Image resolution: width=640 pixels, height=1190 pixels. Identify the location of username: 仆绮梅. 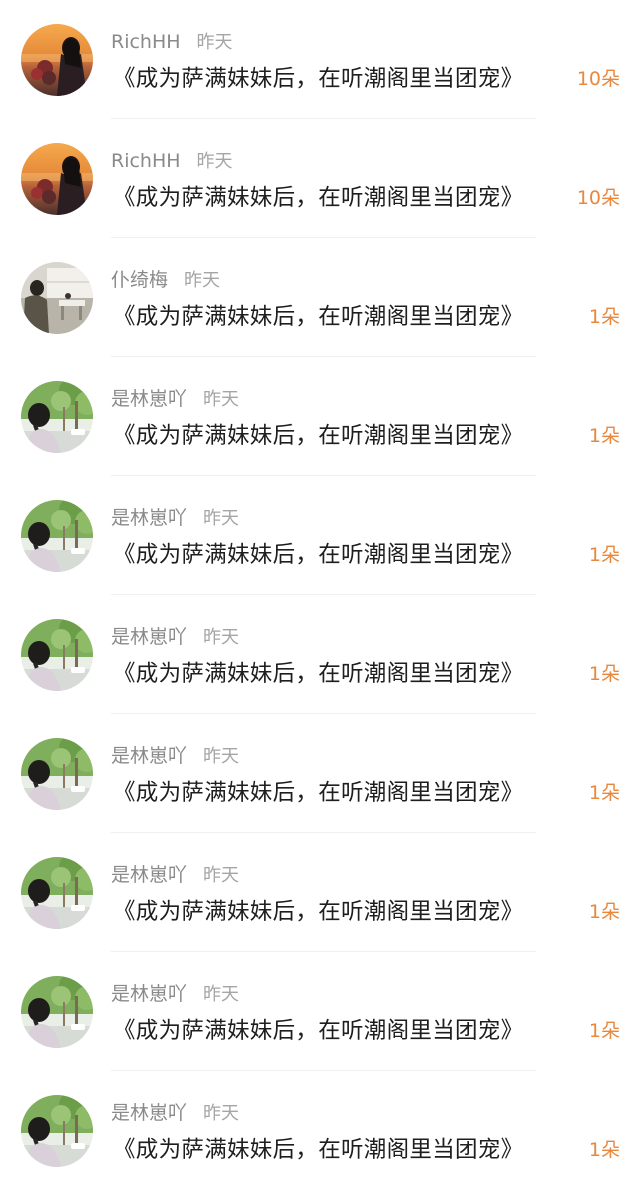
(139, 280).